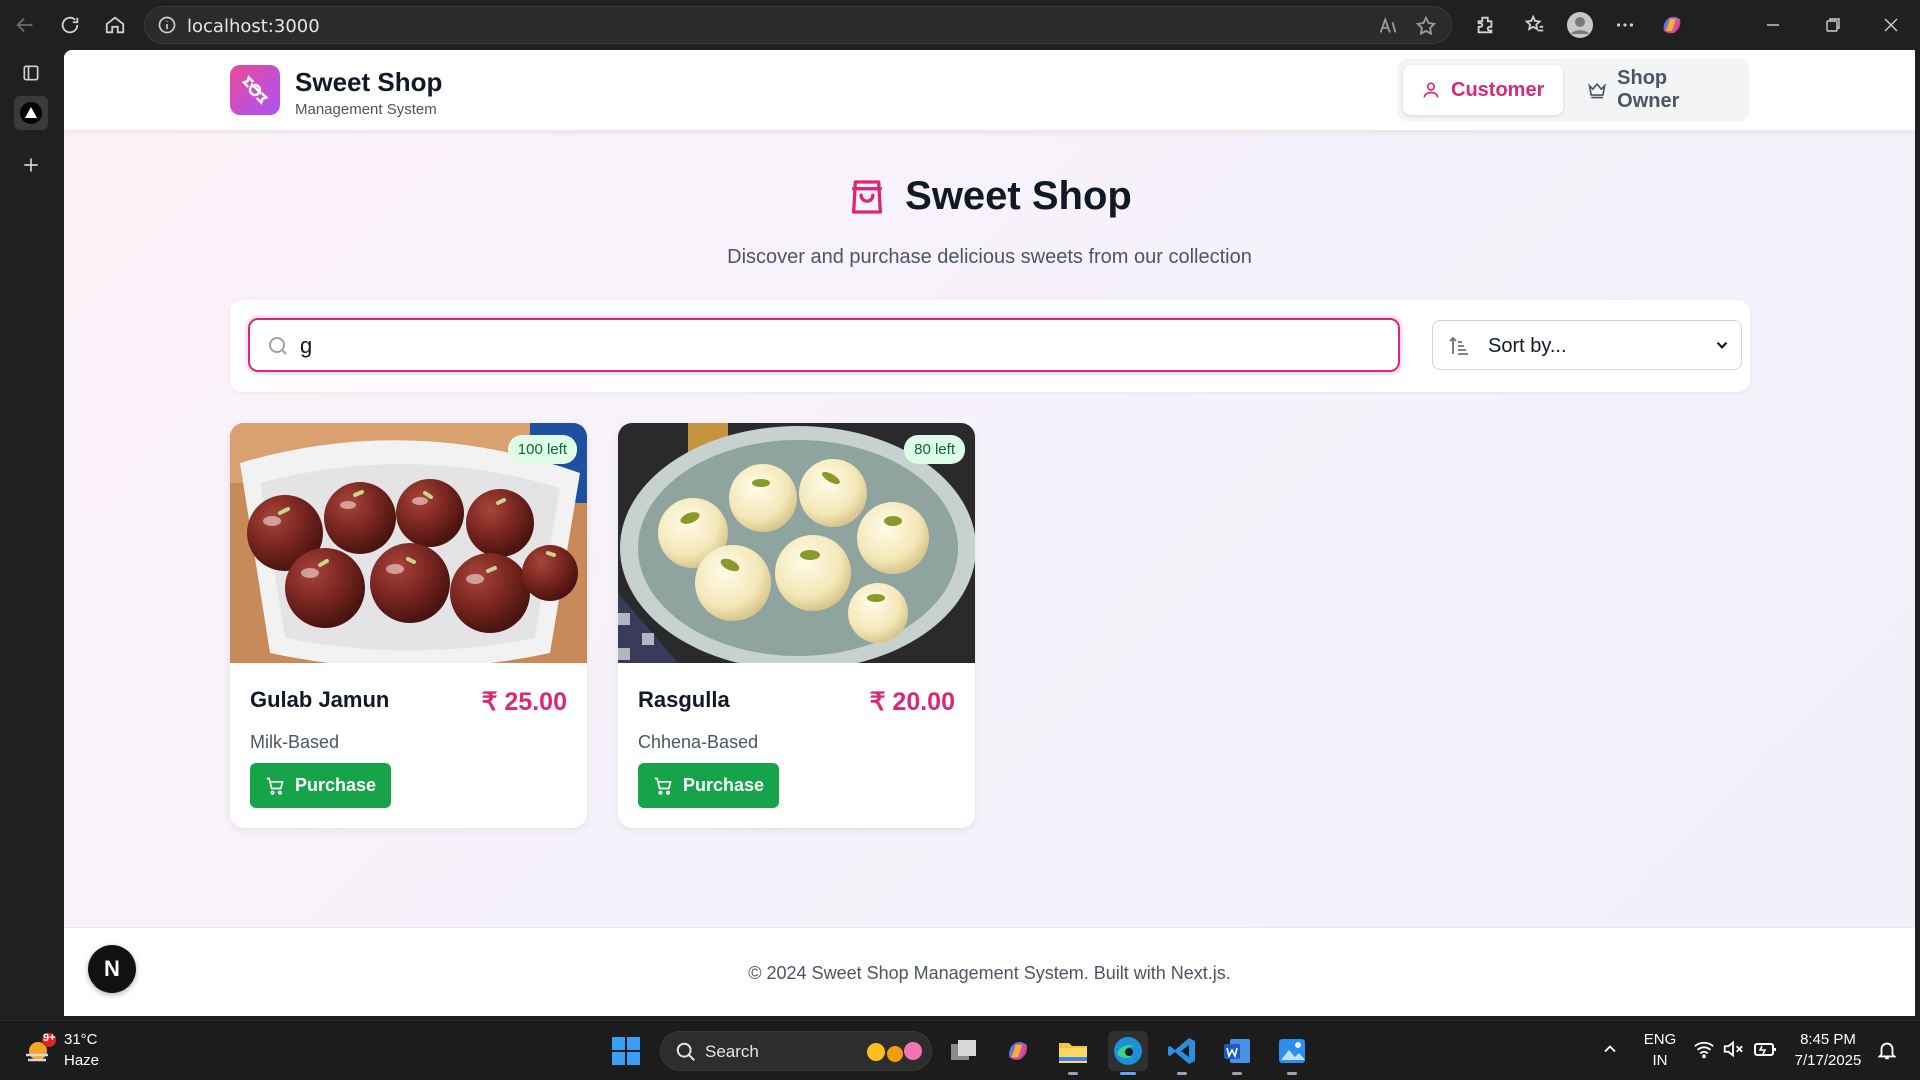 This screenshot has width=1920, height=1080. I want to click on product-price: ₹ 25.00, so click(524, 702).